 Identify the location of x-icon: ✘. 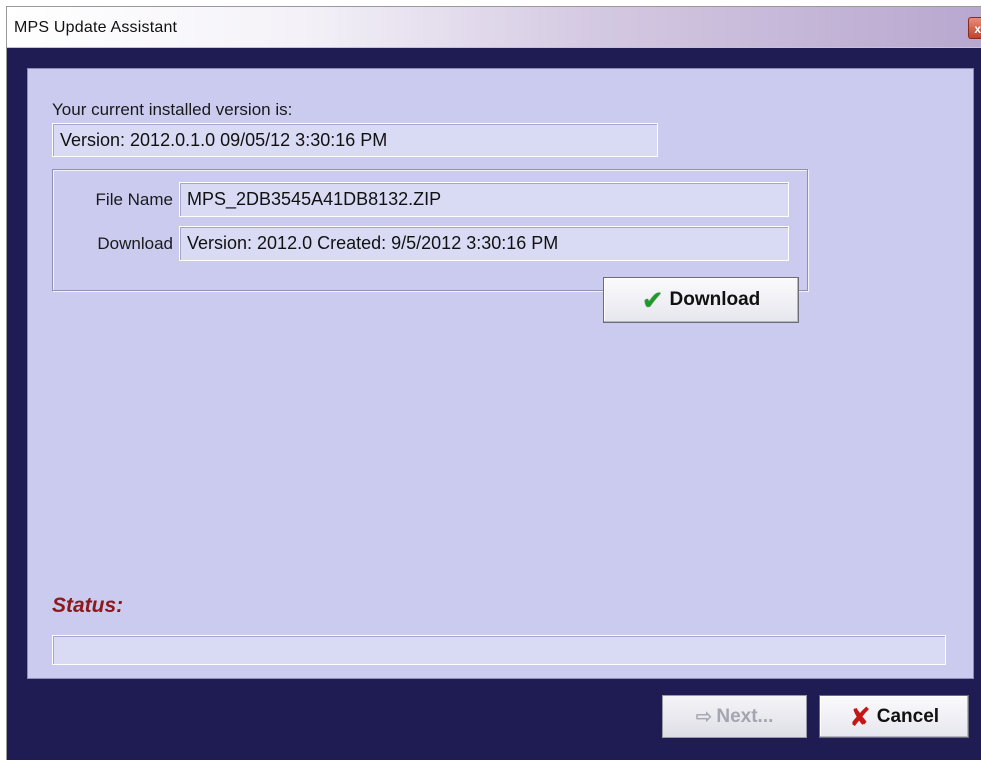
(859, 716).